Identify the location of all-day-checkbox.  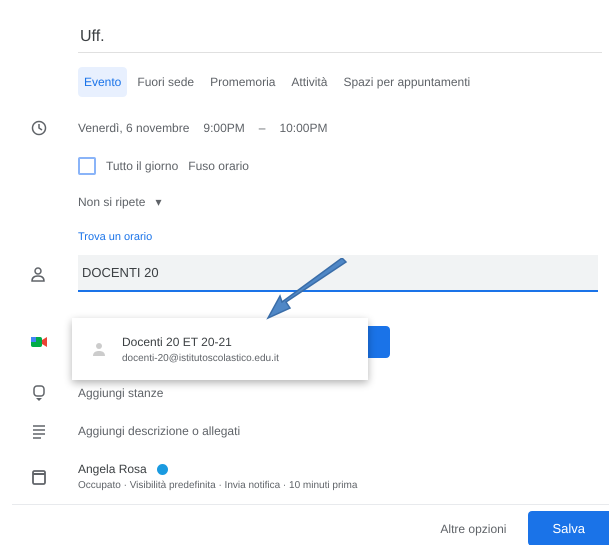
(87, 166).